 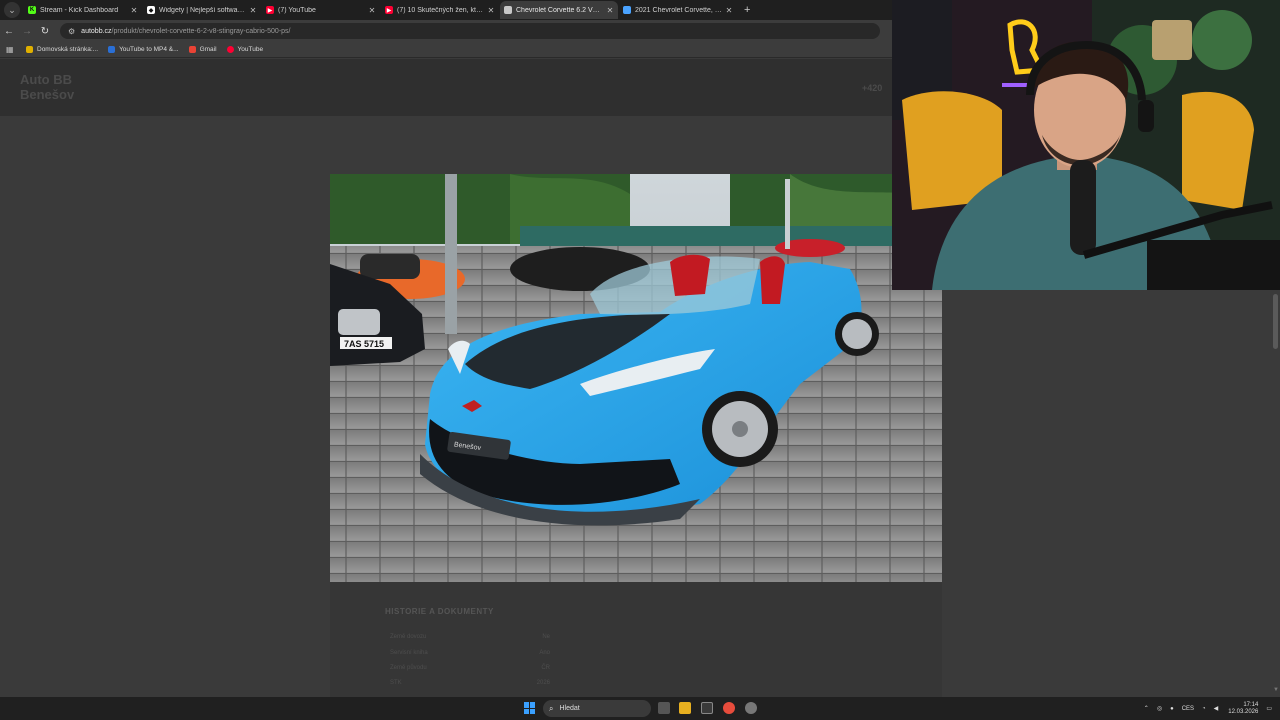 What do you see at coordinates (1251, 704) in the screenshot?
I see `clock-time: 17:14` at bounding box center [1251, 704].